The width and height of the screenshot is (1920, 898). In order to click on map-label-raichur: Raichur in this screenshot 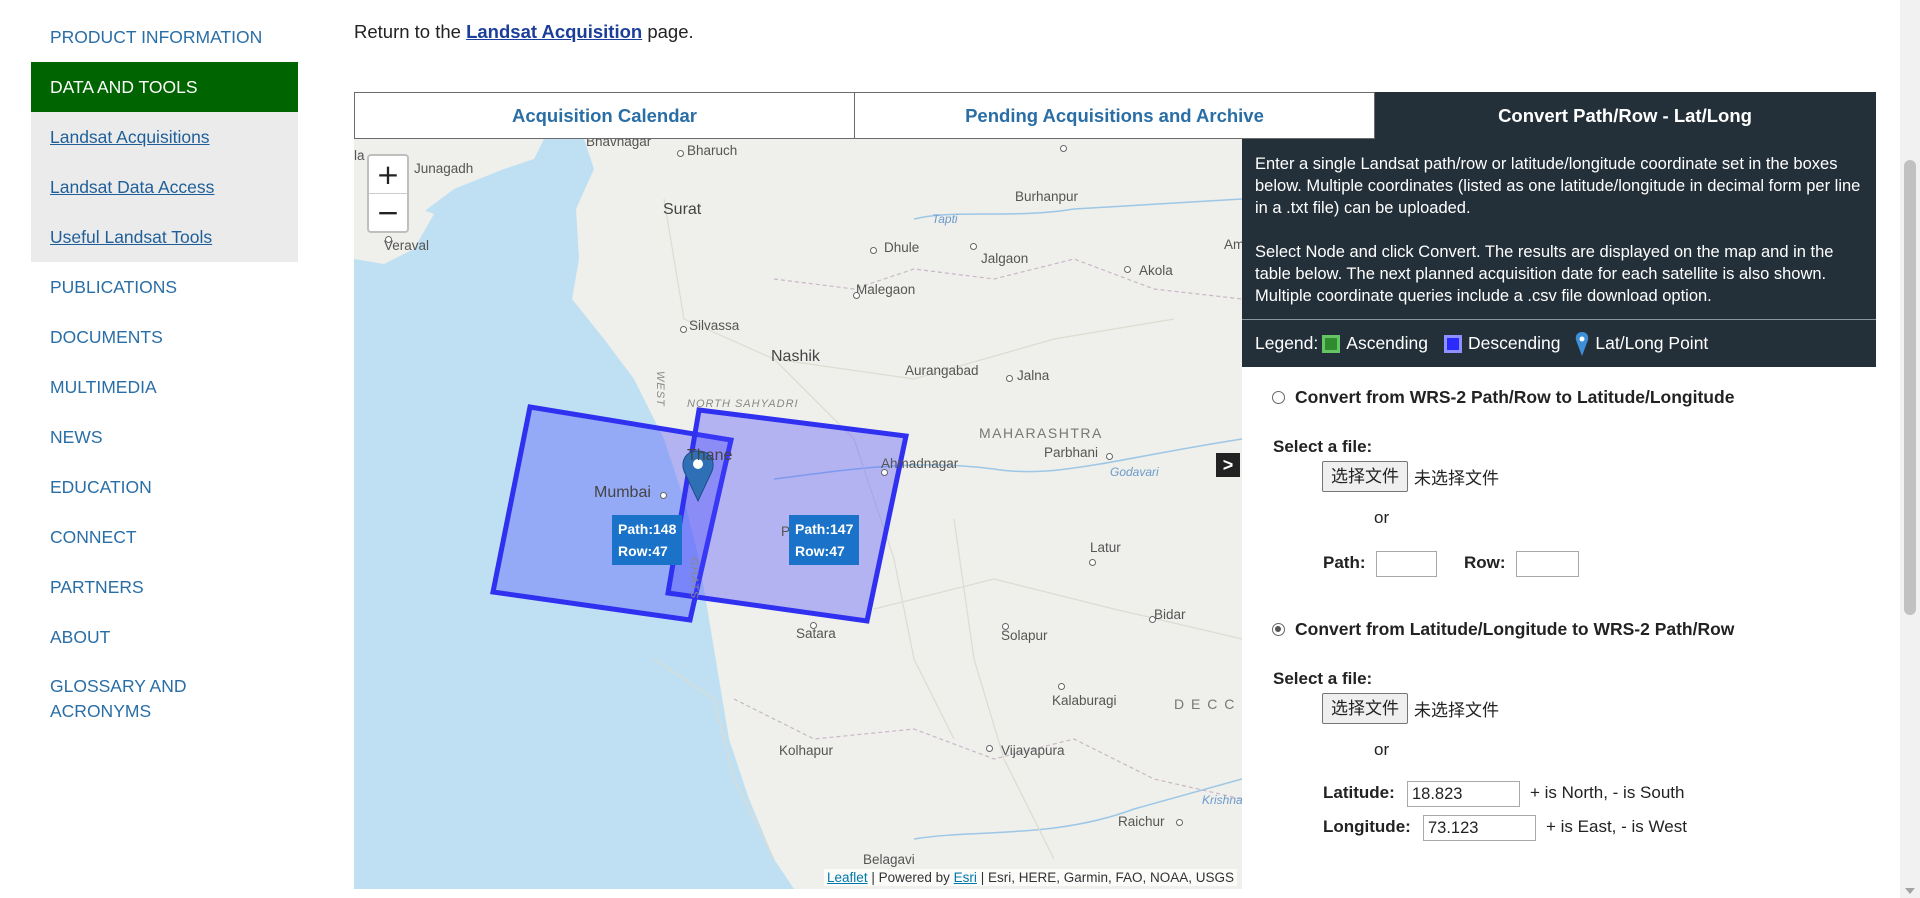, I will do `click(1141, 821)`.